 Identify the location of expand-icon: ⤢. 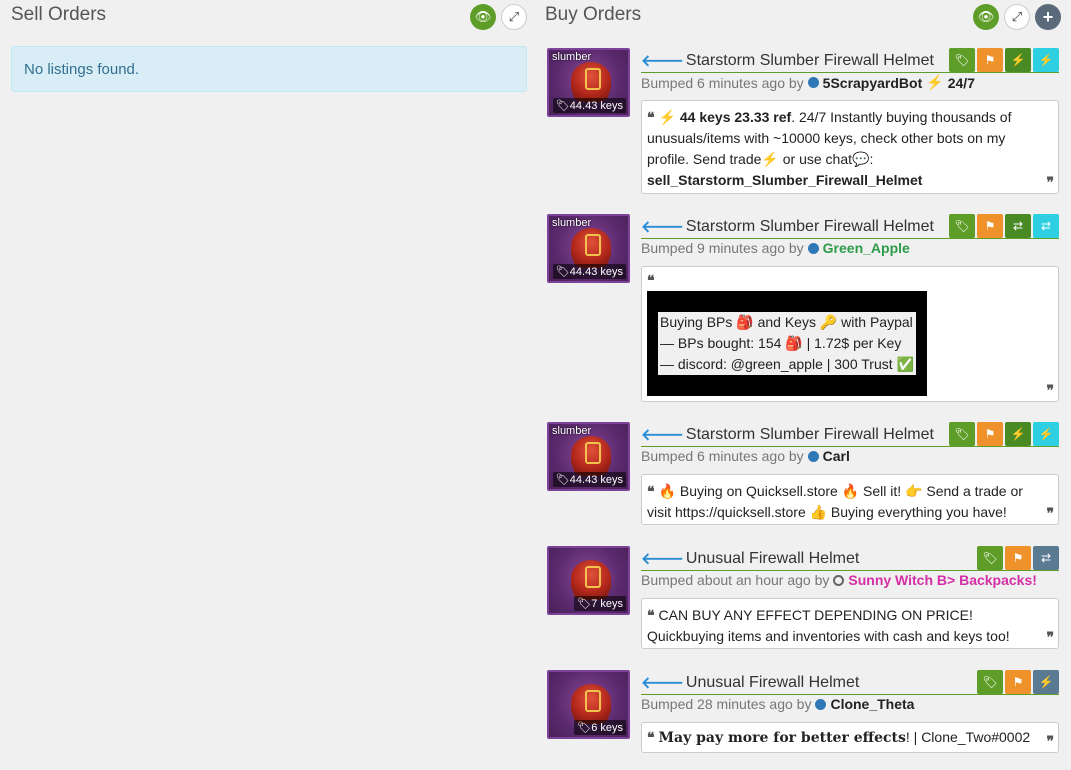
(1017, 16).